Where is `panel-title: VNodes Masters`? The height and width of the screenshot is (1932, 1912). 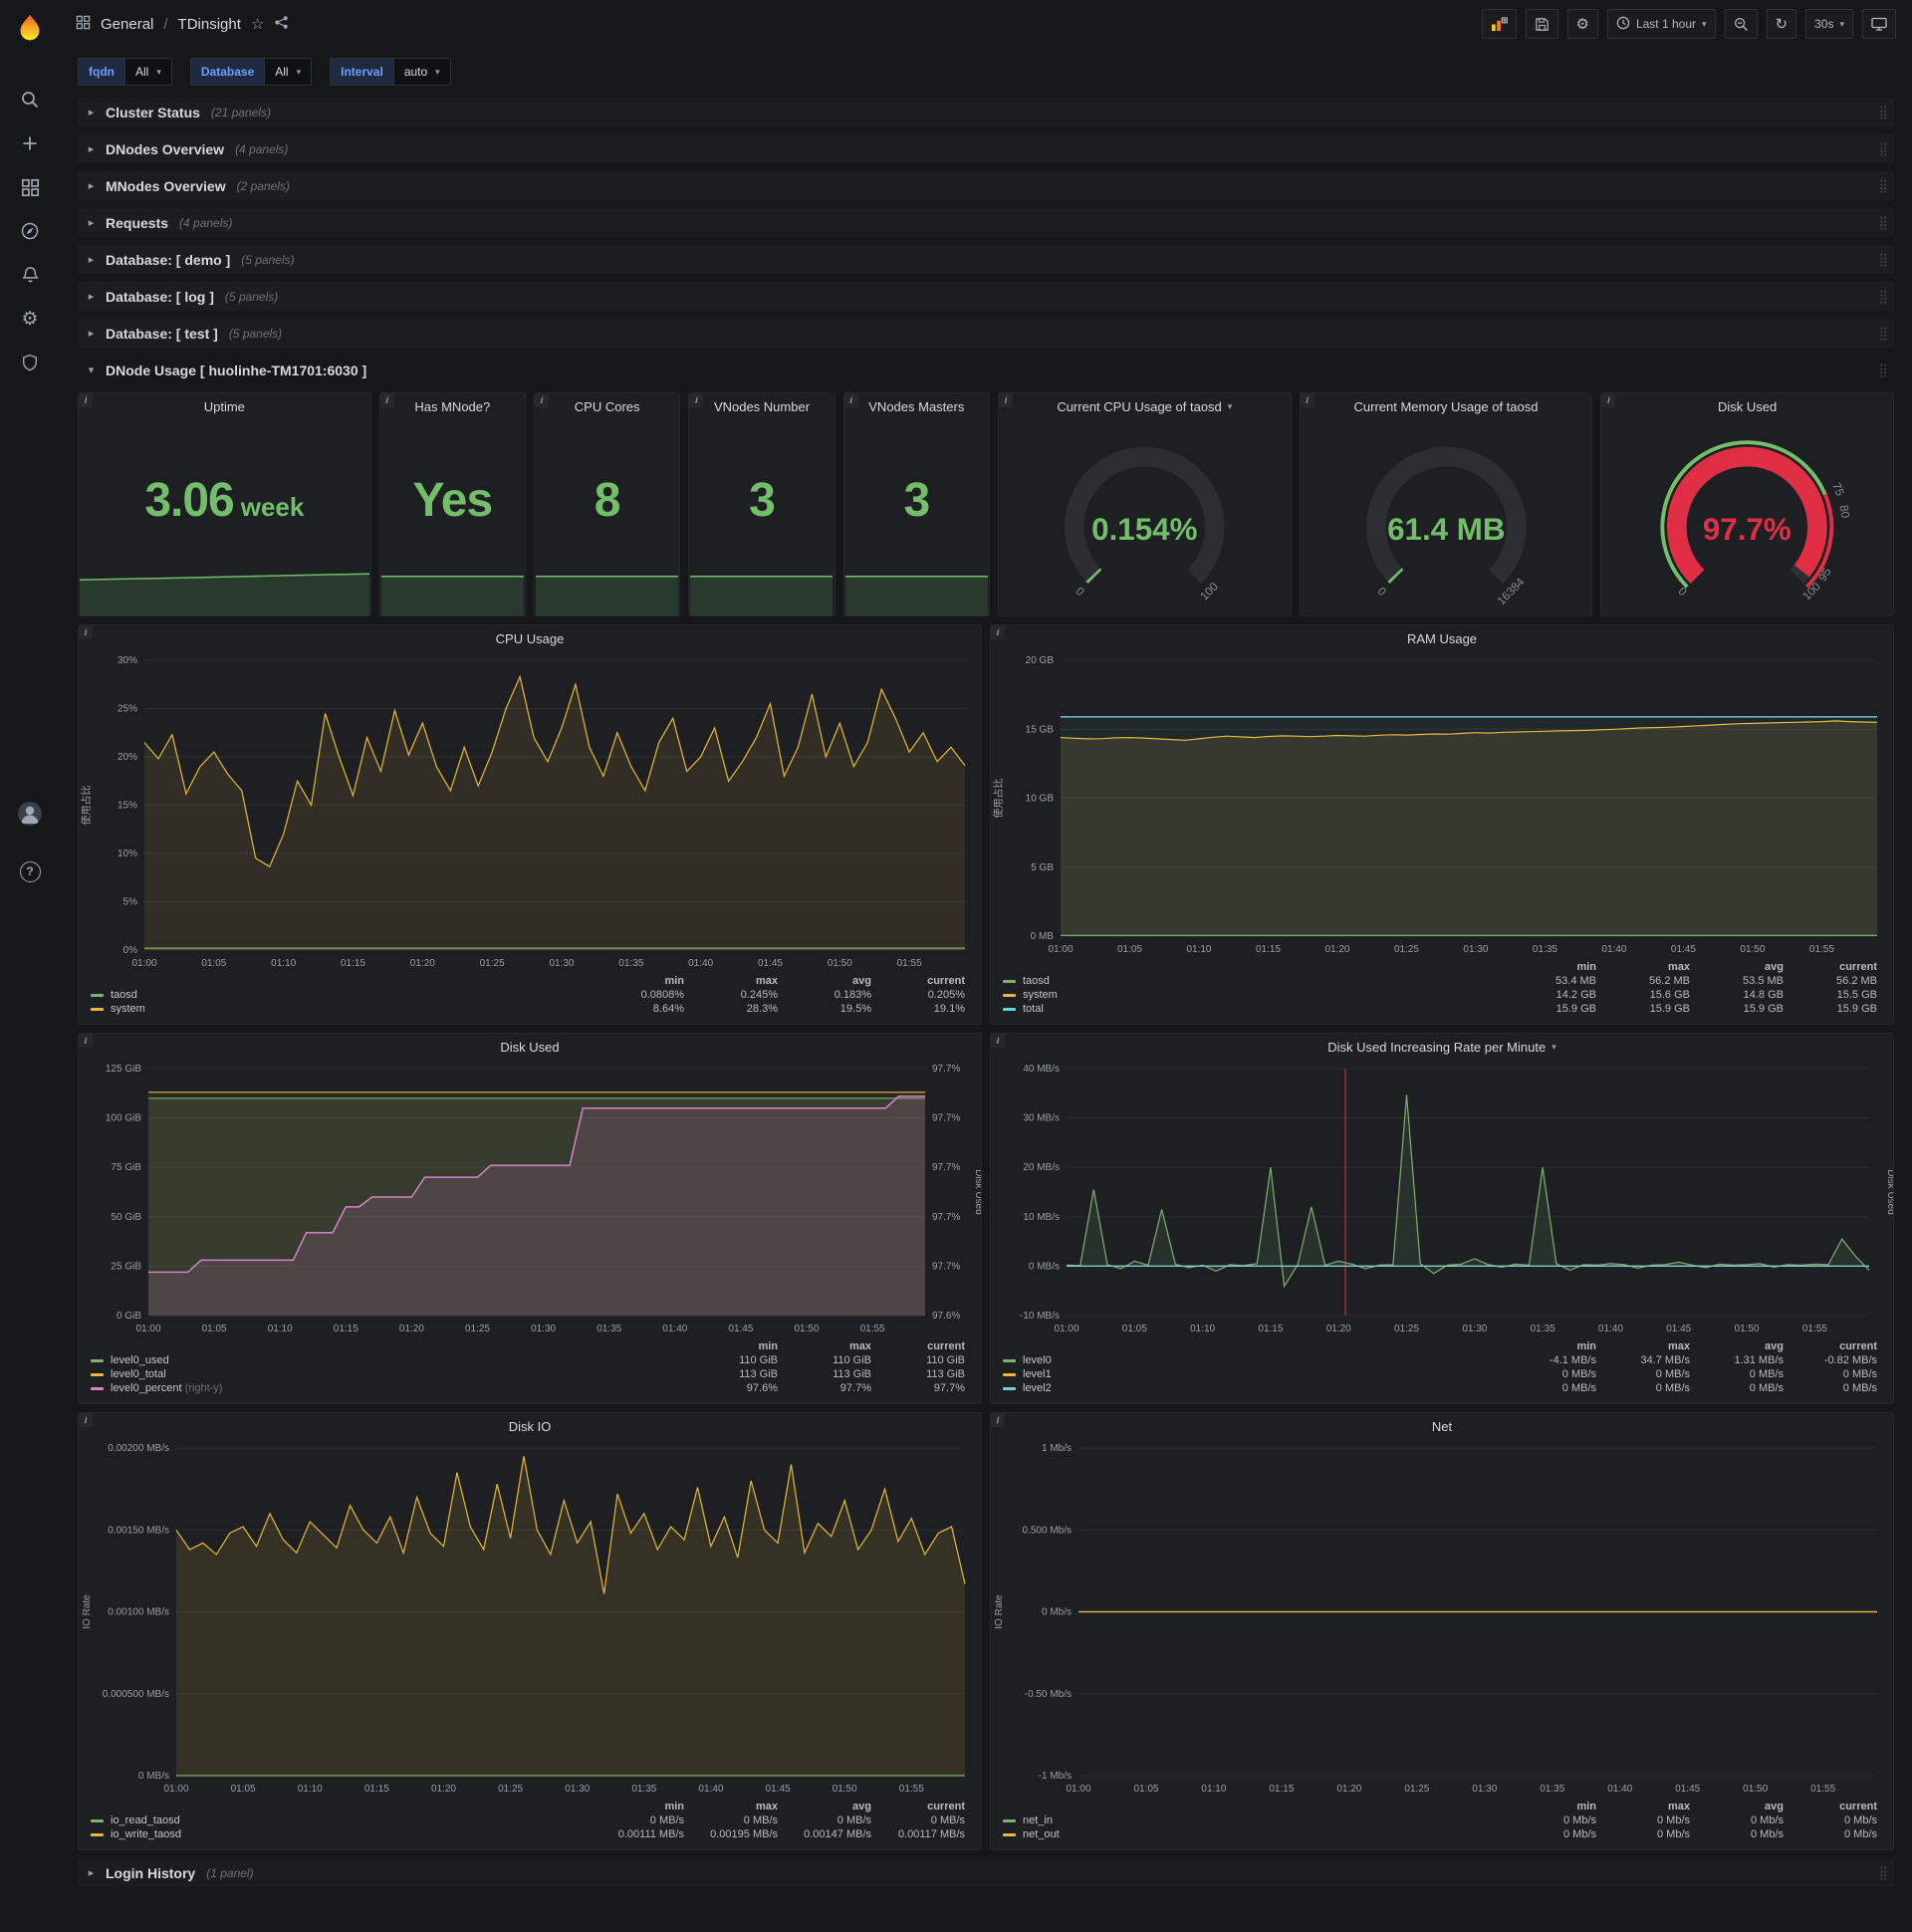 panel-title: VNodes Masters is located at coordinates (916, 407).